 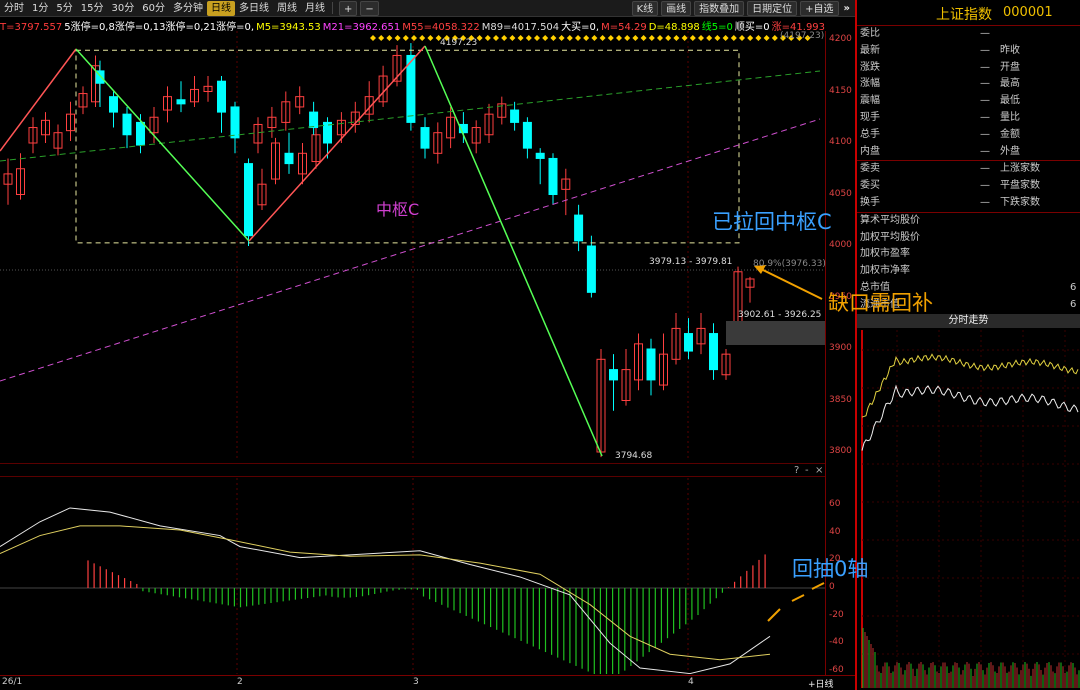 What do you see at coordinates (717, 26) in the screenshot?
I see `indicator-value: 线5=0` at bounding box center [717, 26].